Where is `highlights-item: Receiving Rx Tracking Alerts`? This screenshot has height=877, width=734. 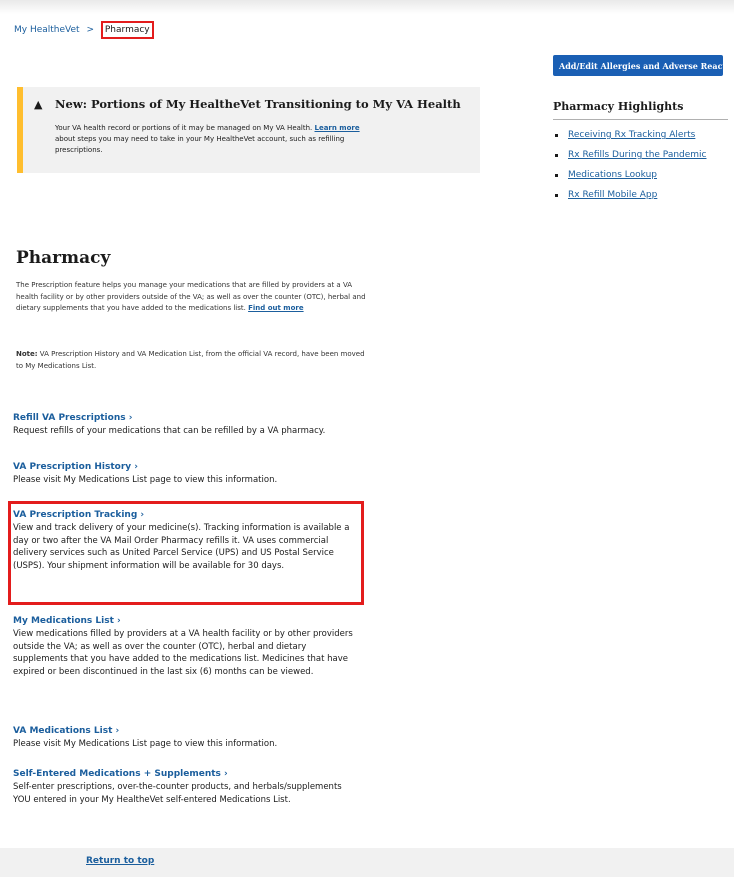
highlights-item: Receiving Rx Tracking Alerts is located at coordinates (640, 140).